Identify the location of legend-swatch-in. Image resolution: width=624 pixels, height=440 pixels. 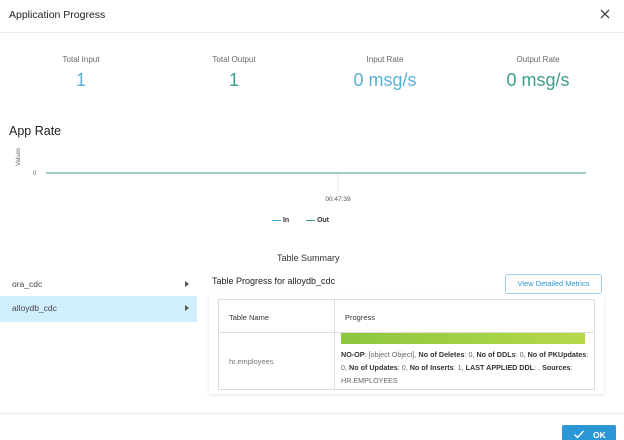
(276, 220).